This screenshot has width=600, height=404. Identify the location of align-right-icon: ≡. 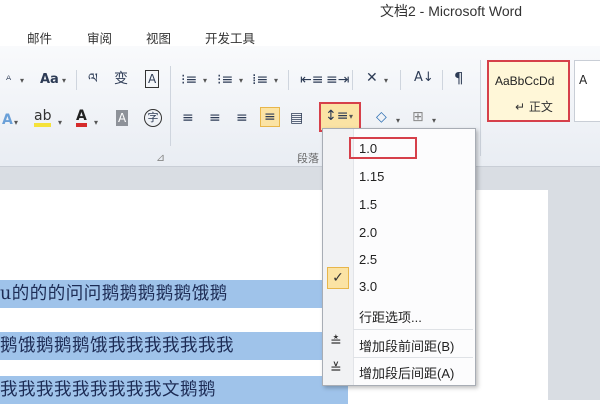
(242, 118).